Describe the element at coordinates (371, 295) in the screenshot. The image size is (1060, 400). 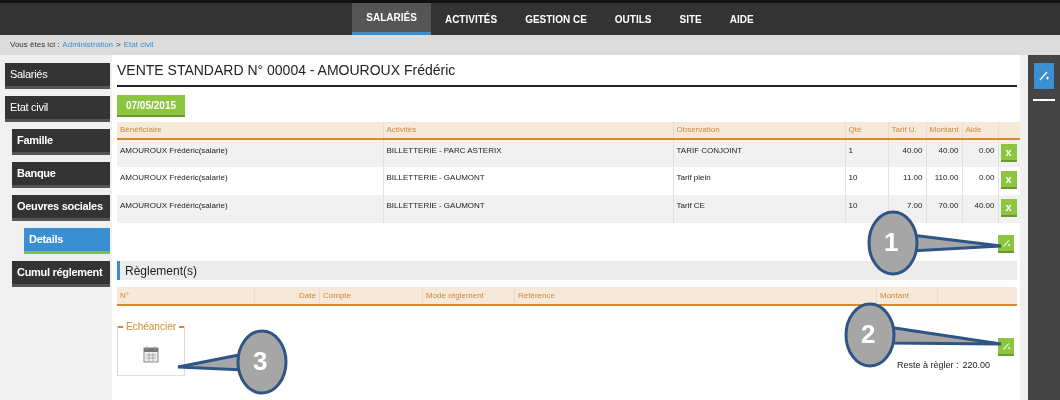
I see `column-header: Compte` at that location.